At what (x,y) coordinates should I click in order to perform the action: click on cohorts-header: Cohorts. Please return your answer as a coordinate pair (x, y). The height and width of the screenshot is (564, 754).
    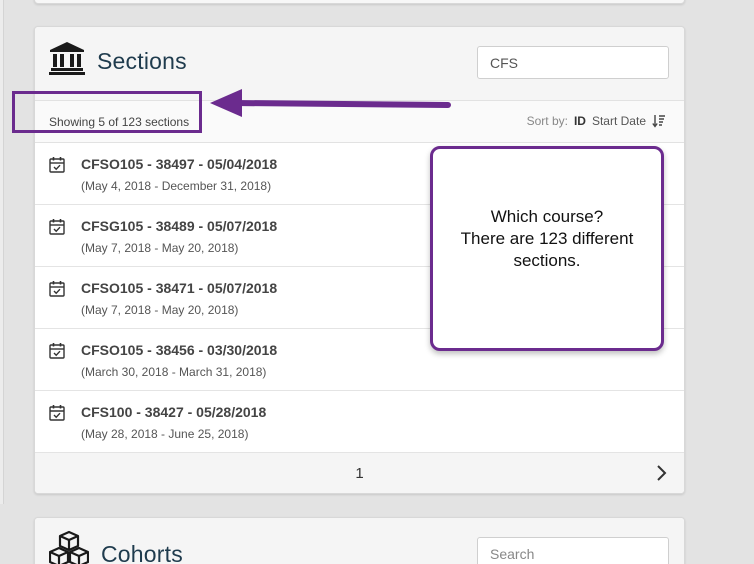
    Looking at the image, I should click on (359, 541).